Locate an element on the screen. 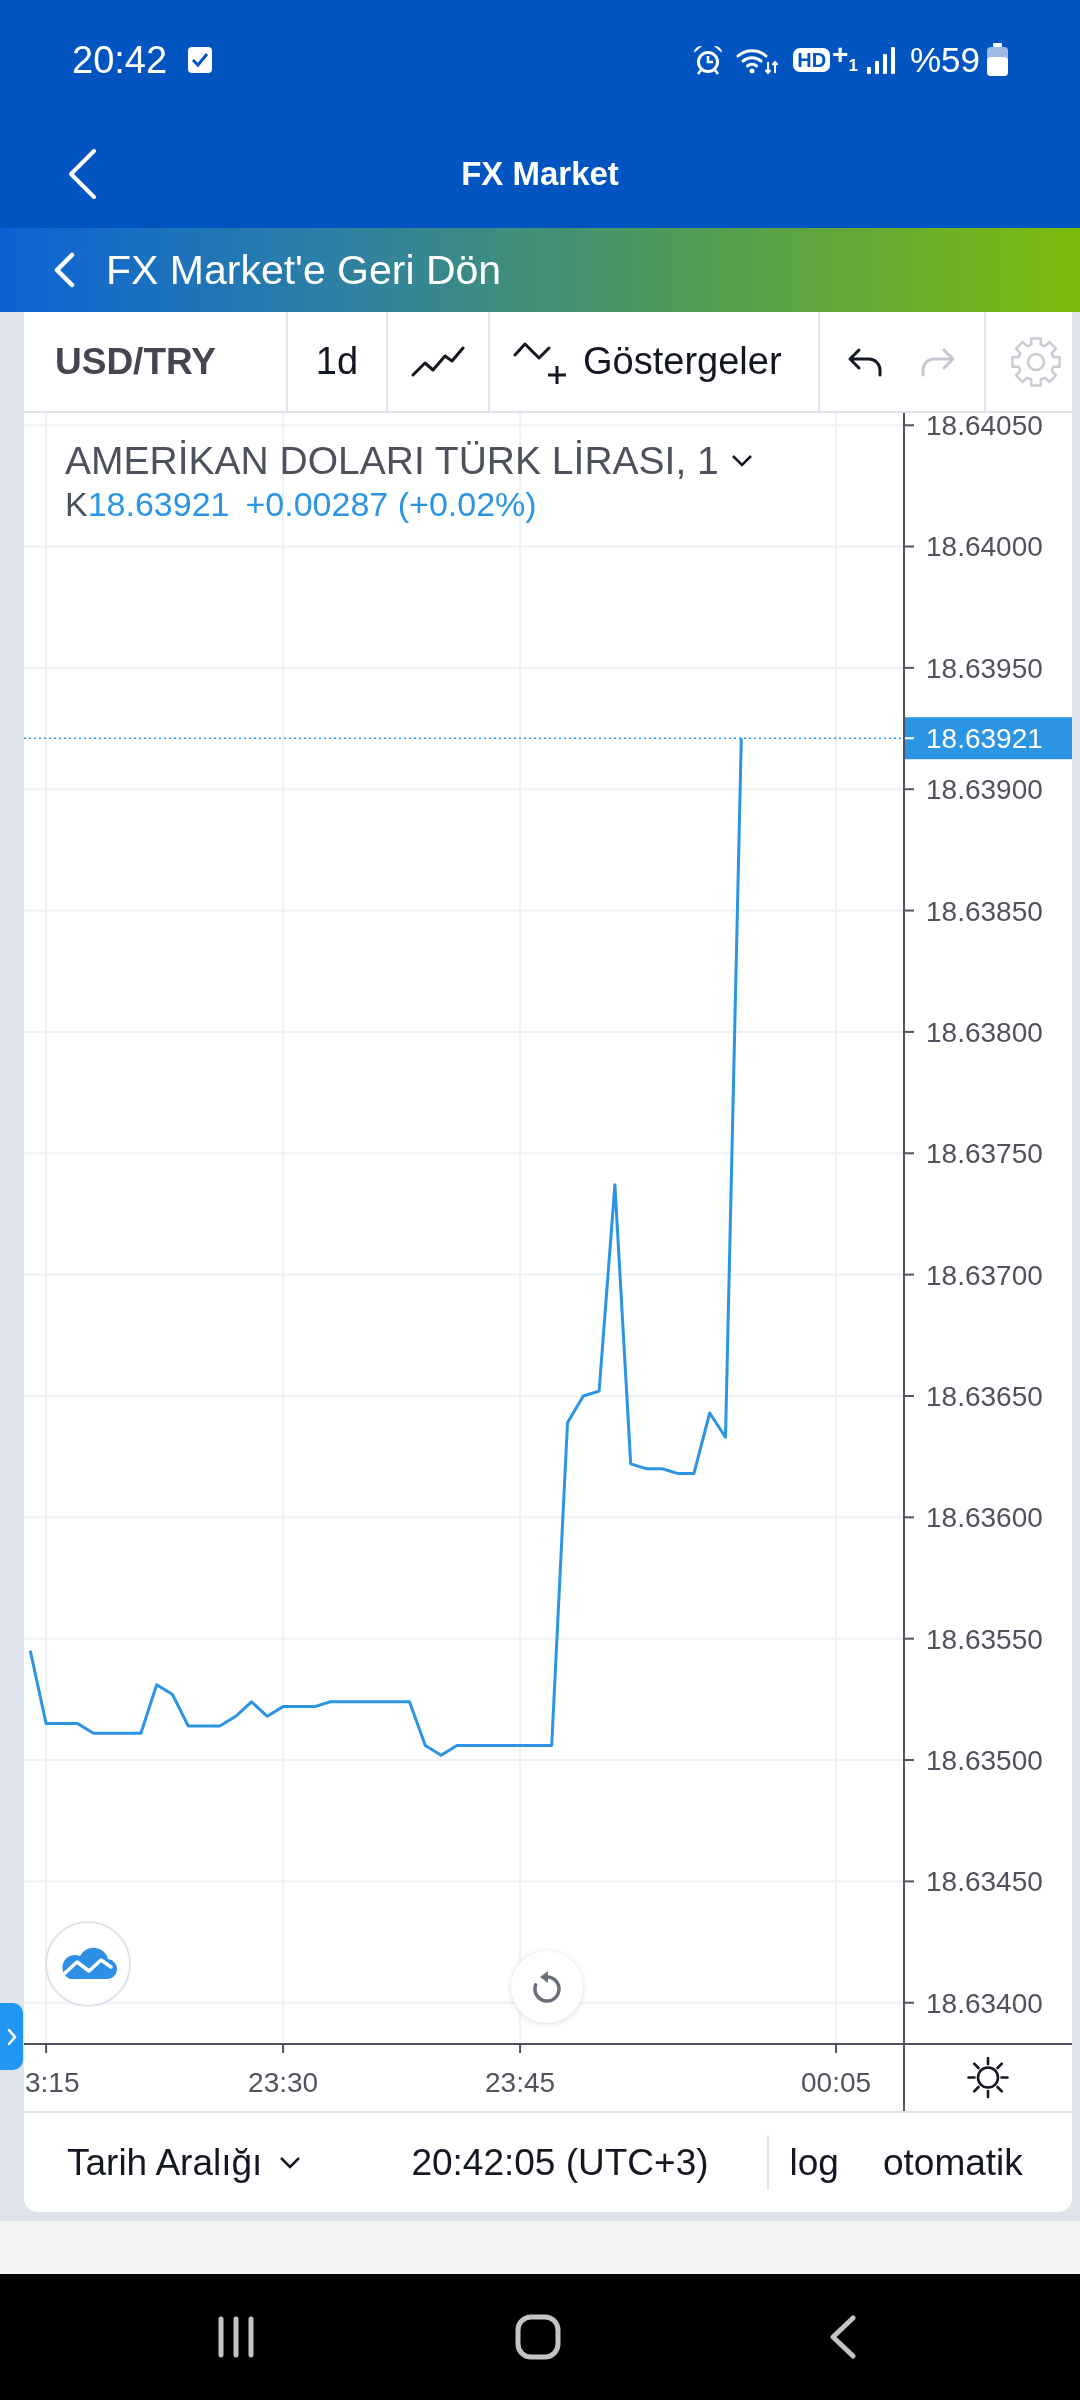  back-link-banner: FX Market'e Geri Dön is located at coordinates (540, 270).